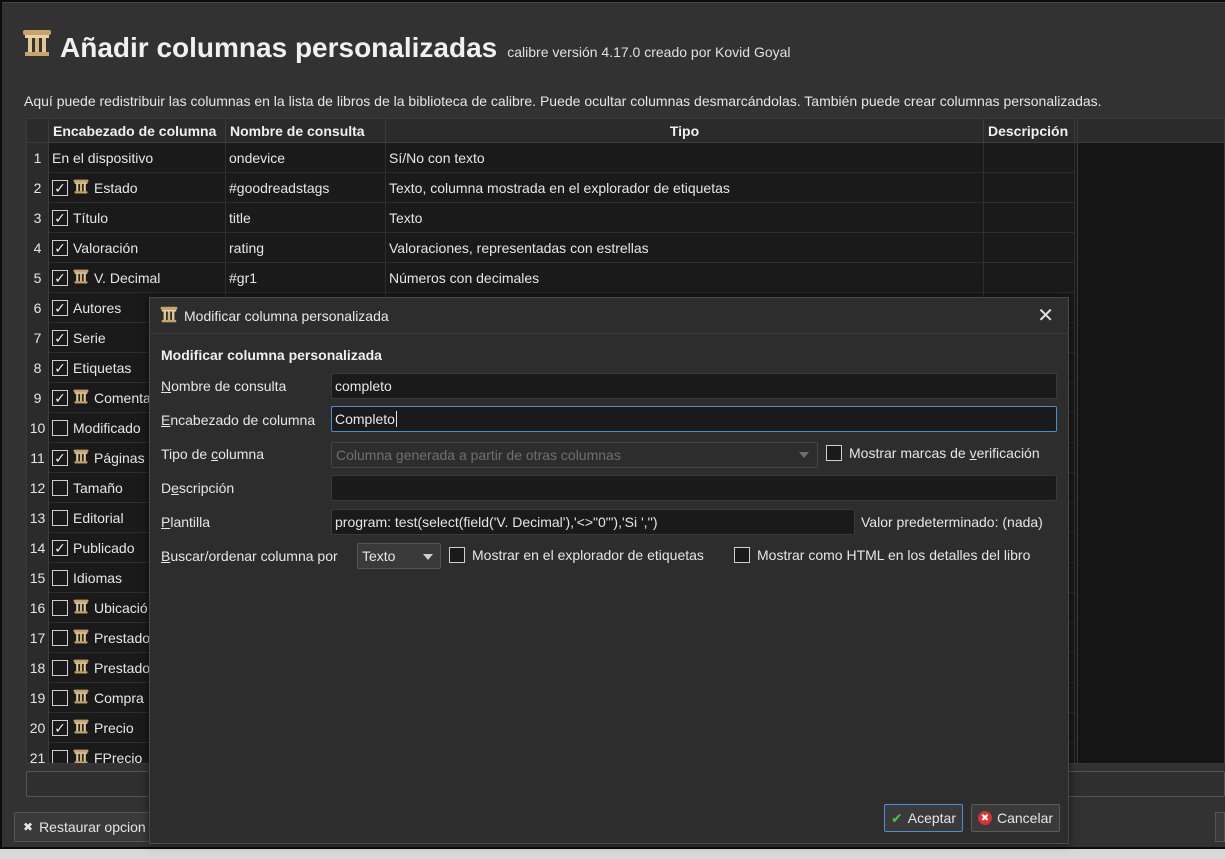 The height and width of the screenshot is (859, 1225). I want to click on column-heading-text: Páginas, so click(119, 457).